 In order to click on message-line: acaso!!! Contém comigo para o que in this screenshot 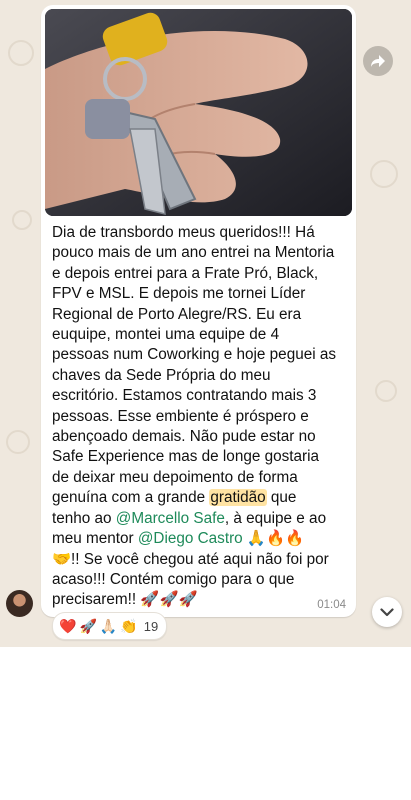, I will do `click(173, 579)`.